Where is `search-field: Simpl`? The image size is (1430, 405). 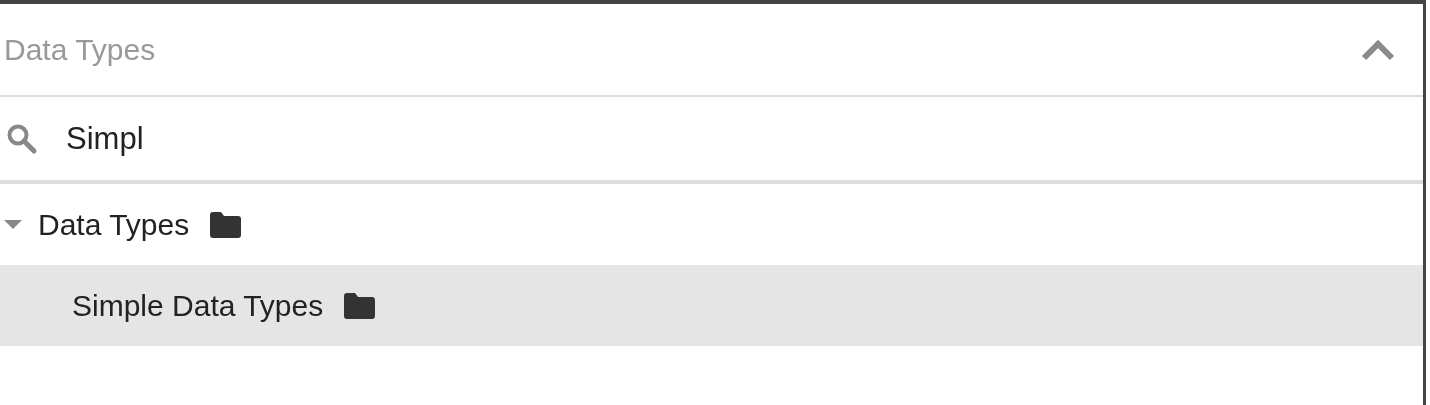 search-field: Simpl is located at coordinates (466, 138).